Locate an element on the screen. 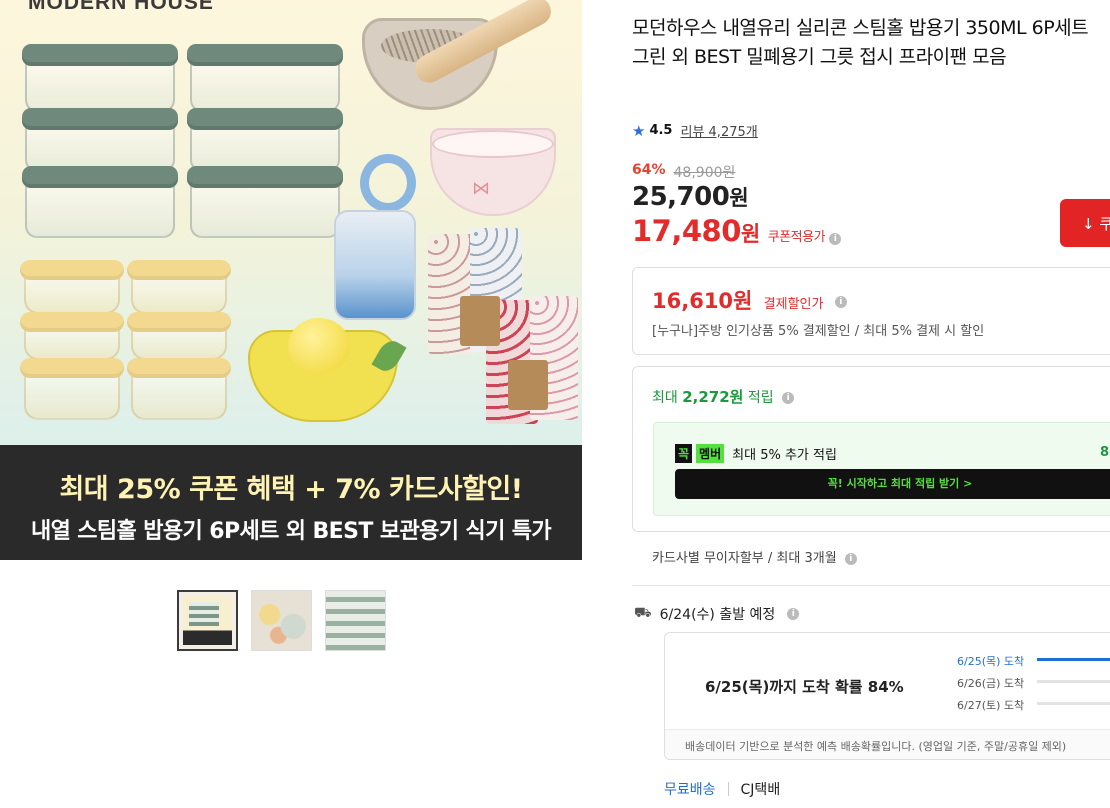  star-icon: ★ is located at coordinates (639, 130).